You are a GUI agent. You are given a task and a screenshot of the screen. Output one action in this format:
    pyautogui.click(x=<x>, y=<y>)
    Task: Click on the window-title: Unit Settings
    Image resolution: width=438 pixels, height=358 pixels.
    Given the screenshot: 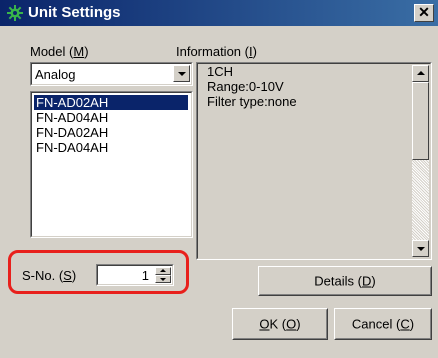 What is the action you would take?
    pyautogui.click(x=74, y=12)
    